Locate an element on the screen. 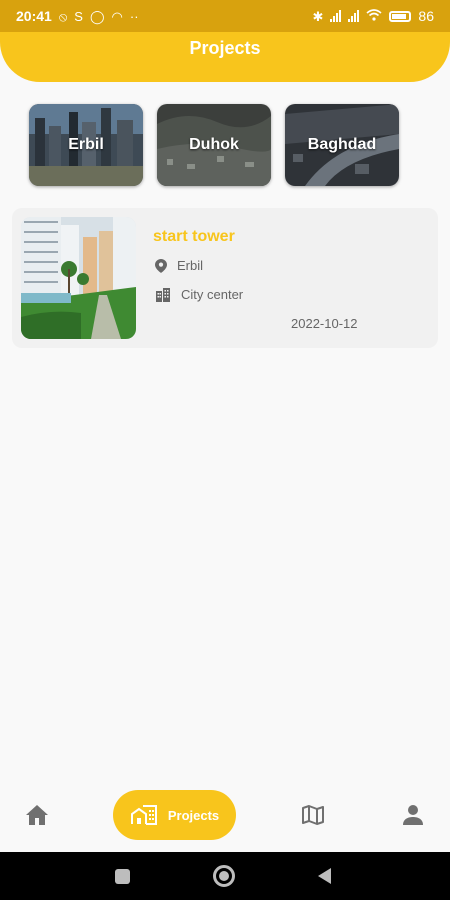 The height and width of the screenshot is (900, 450). city-label: Erbil is located at coordinates (86, 144).